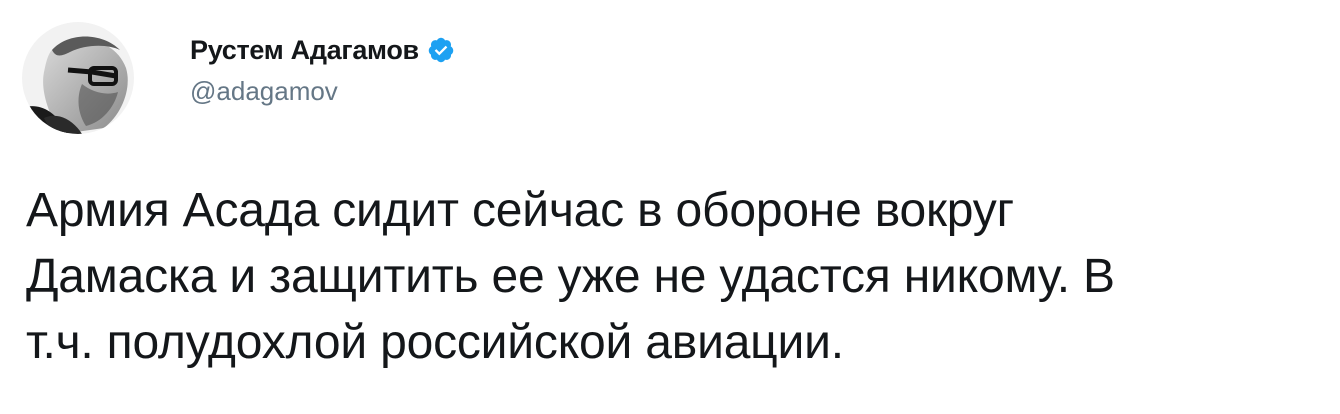 This screenshot has height=414, width=1340. I want to click on profile-photo-icon, so click(78, 78).